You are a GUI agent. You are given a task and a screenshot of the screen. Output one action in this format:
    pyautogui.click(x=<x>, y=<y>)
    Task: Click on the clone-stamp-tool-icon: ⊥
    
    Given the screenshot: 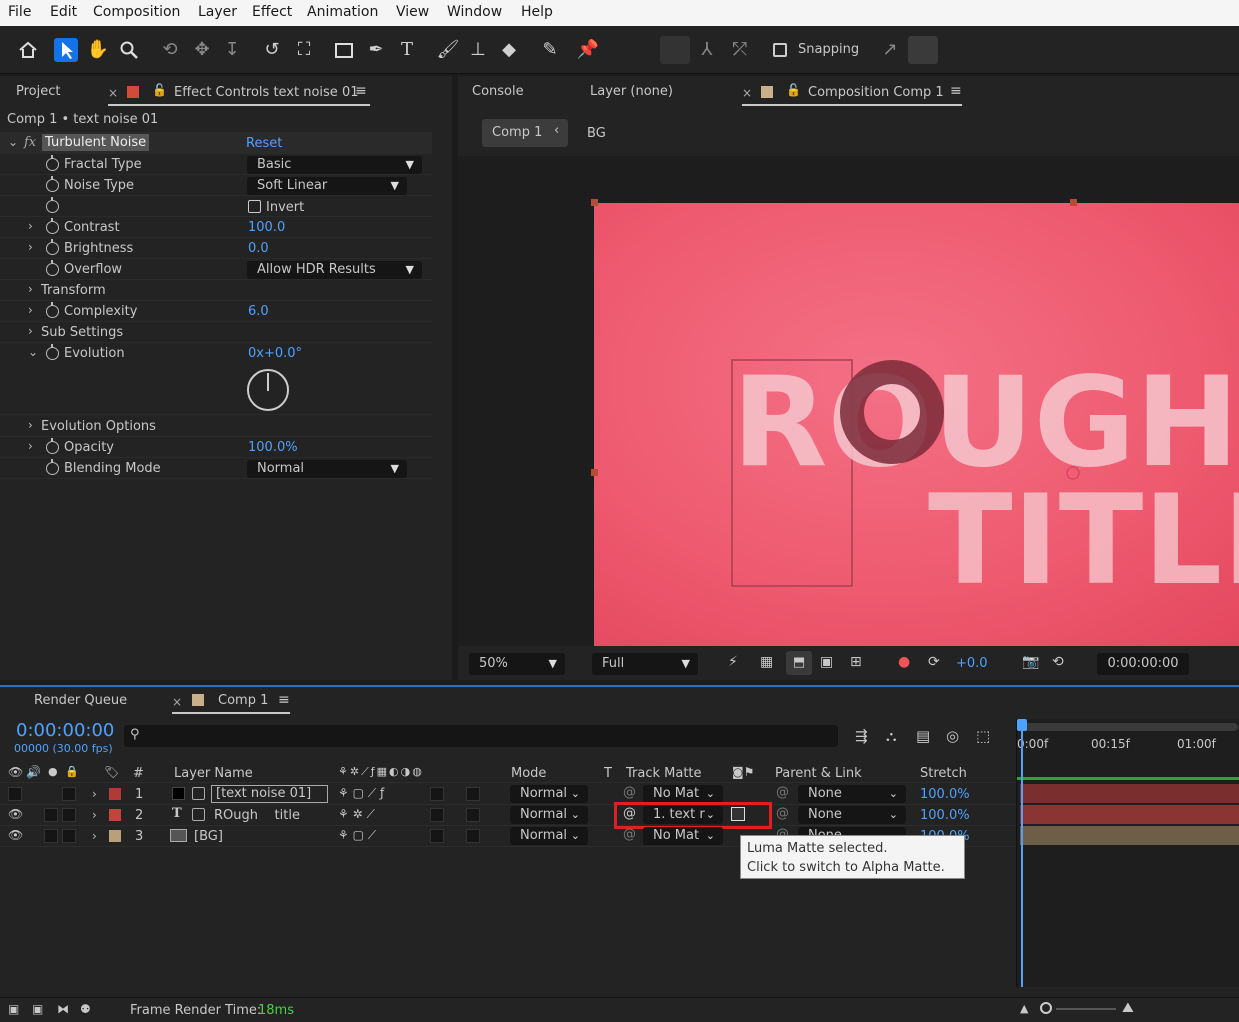 What is the action you would take?
    pyautogui.click(x=478, y=50)
    